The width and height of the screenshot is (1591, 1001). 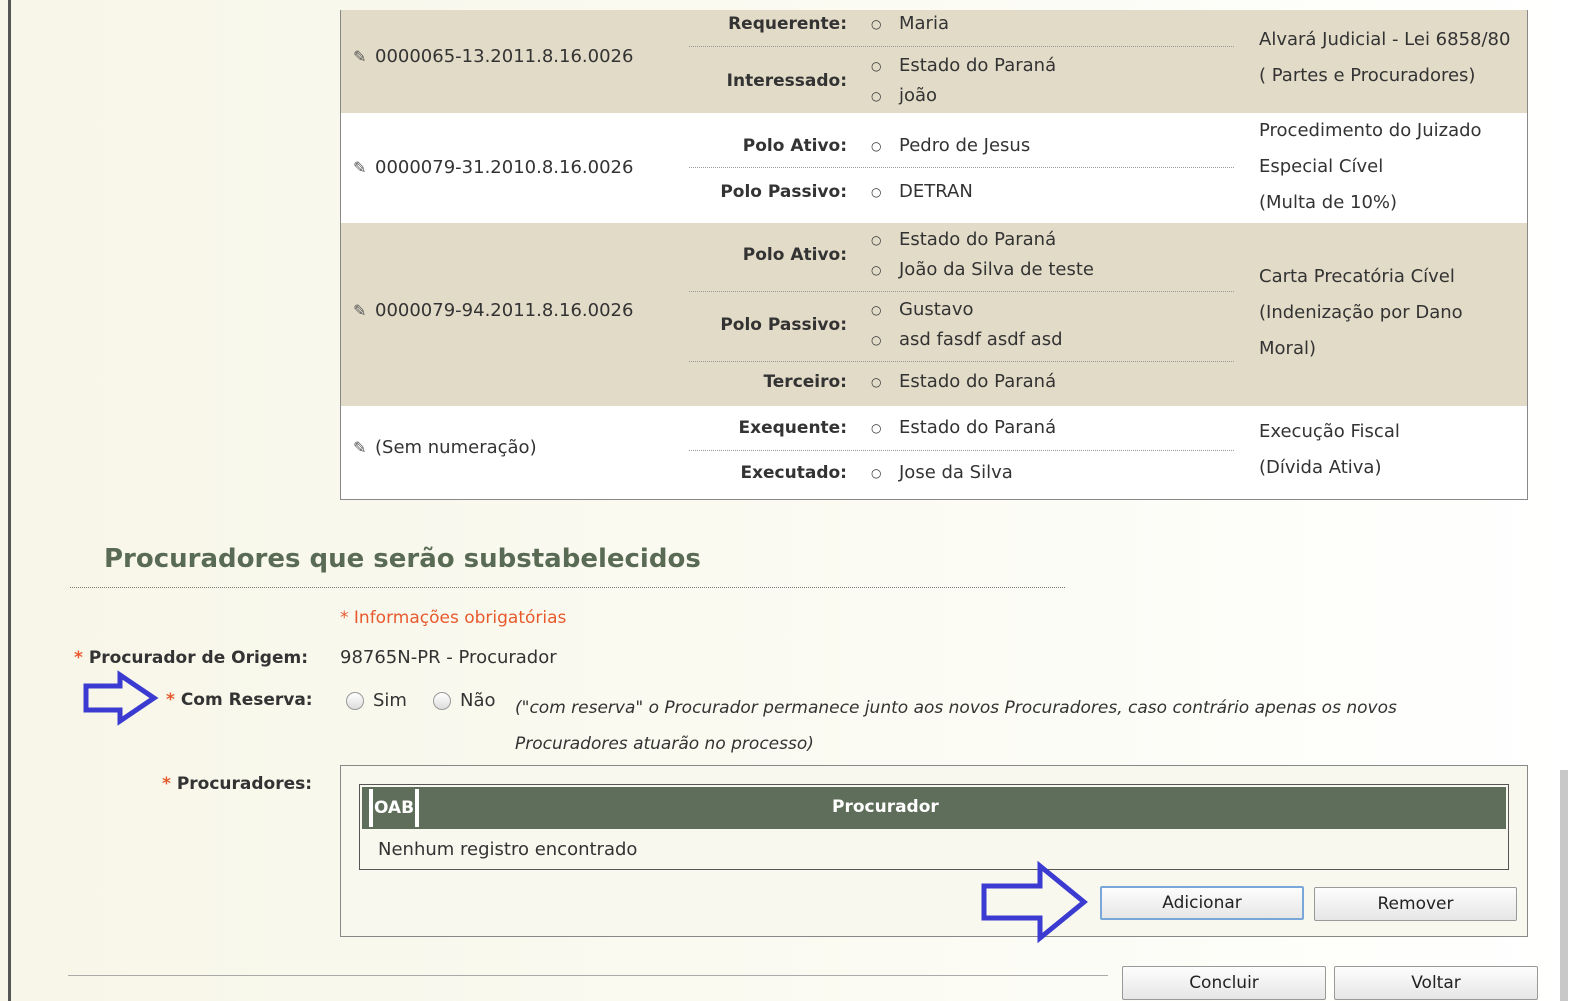 What do you see at coordinates (805, 382) in the screenshot?
I see `party-role: Terceiro:` at bounding box center [805, 382].